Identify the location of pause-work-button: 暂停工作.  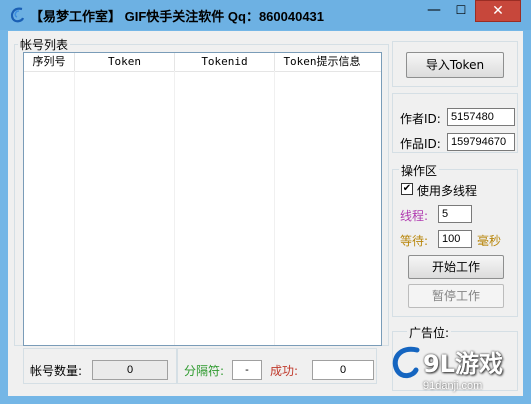
(456, 296).